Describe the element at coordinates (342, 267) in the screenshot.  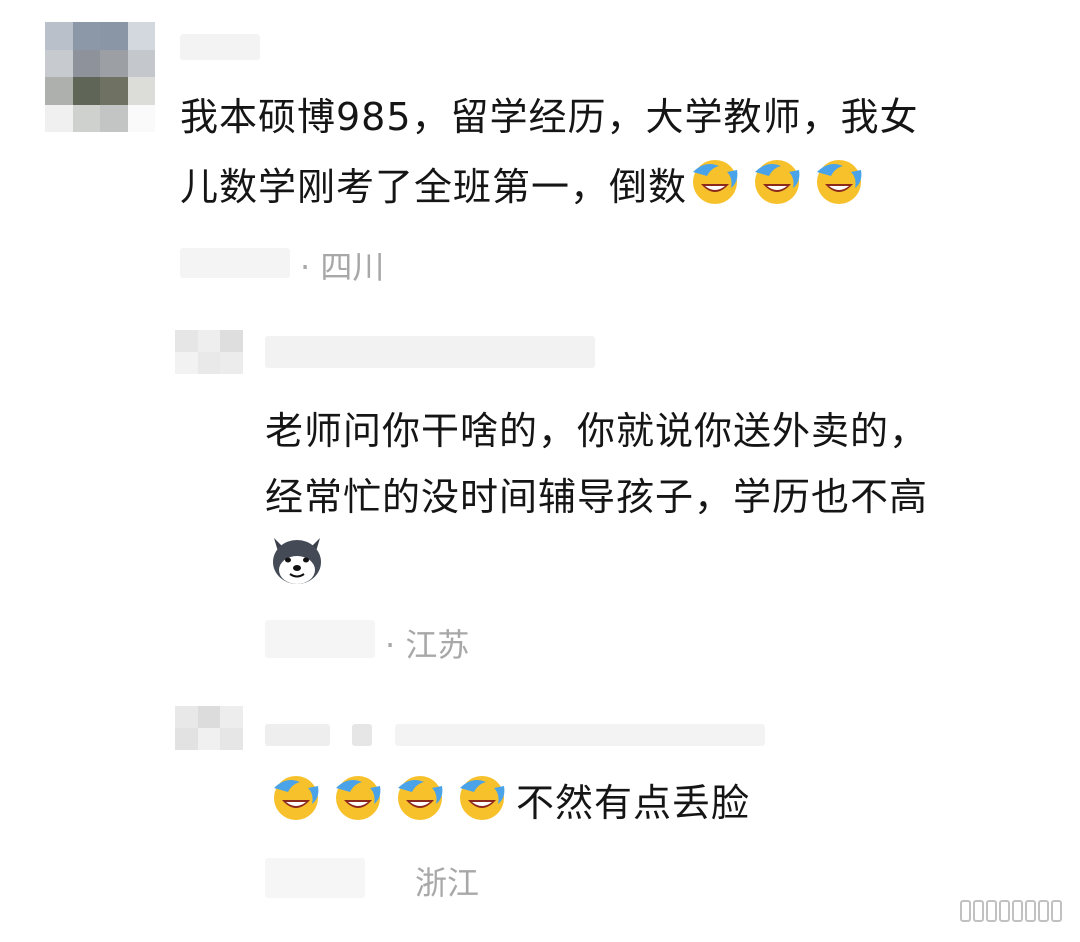
I see `location-1: · 四川` at that location.